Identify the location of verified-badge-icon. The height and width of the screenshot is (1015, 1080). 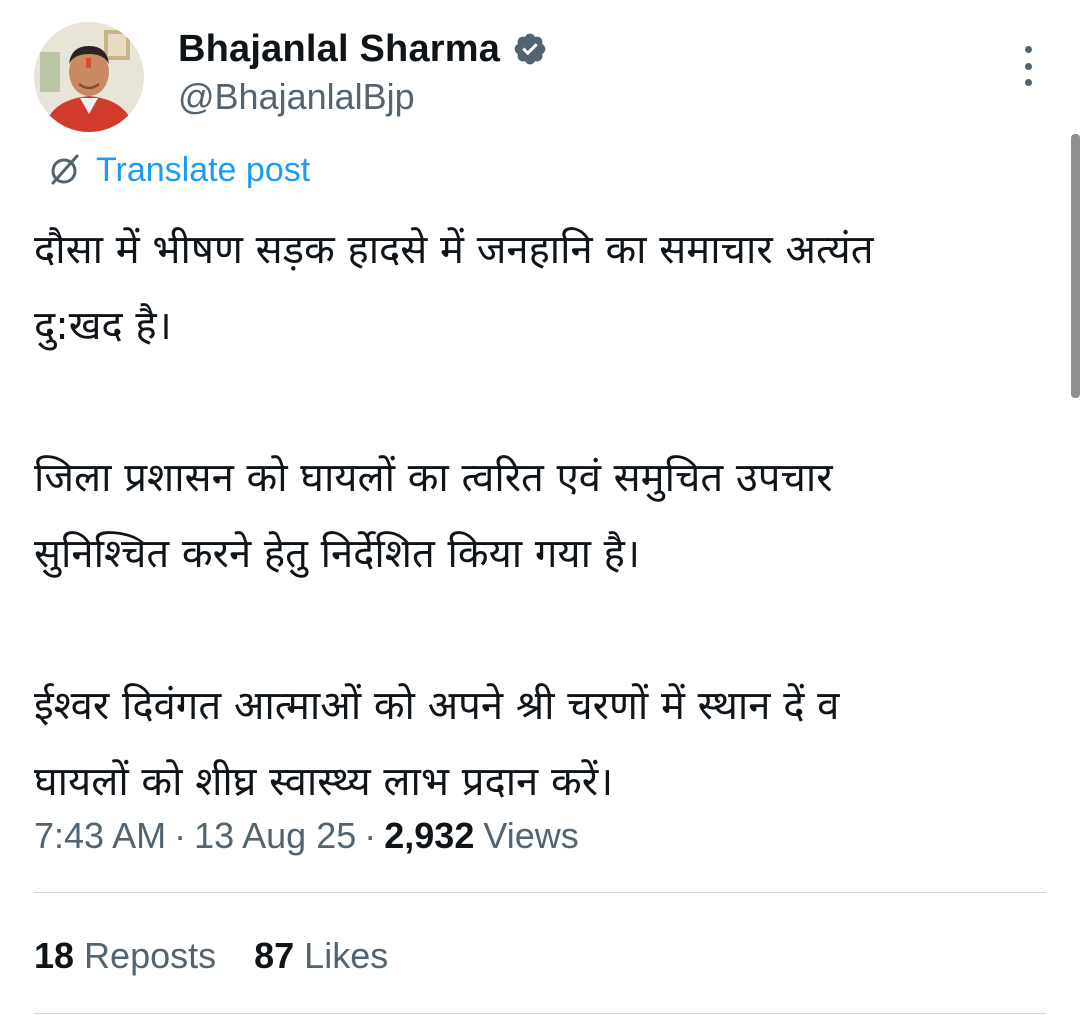
(530, 49).